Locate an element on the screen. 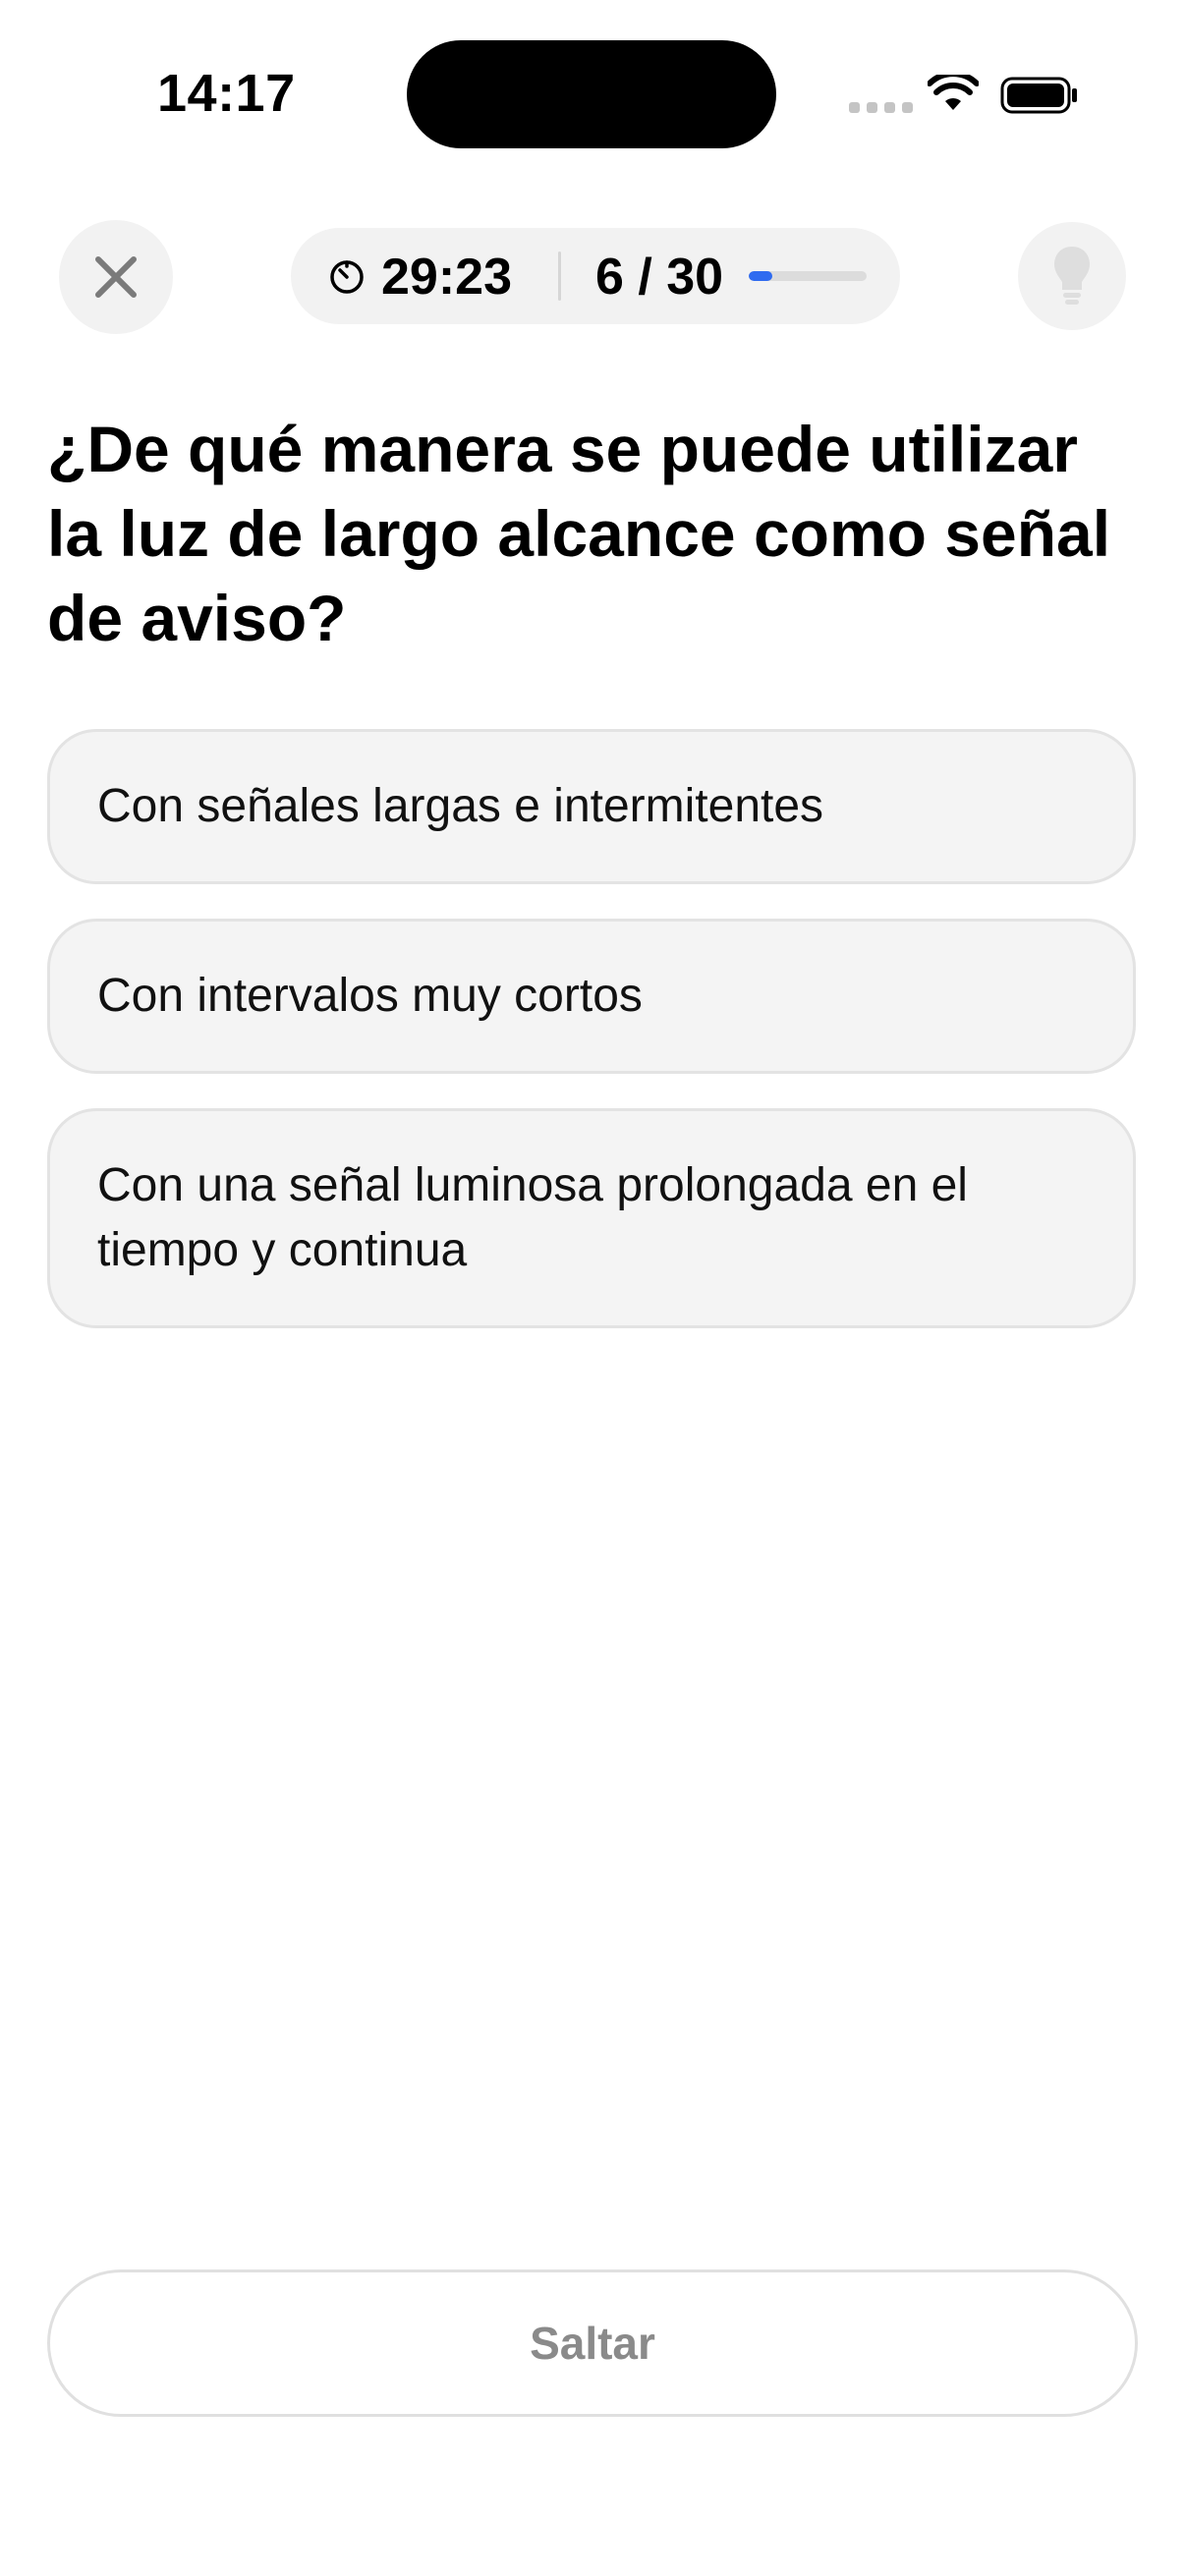 Image resolution: width=1185 pixels, height=2576 pixels. answer-option-2: Con intervalos muy cortos is located at coordinates (592, 996).